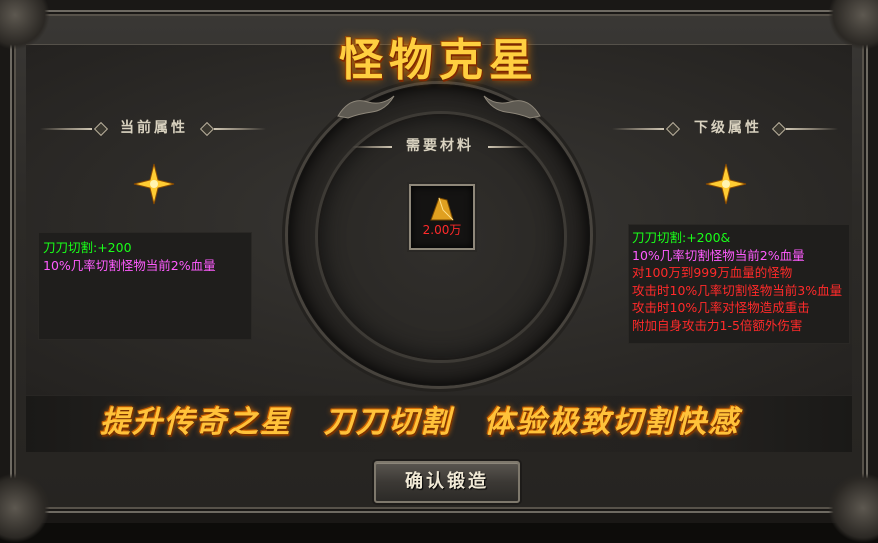 This screenshot has width=878, height=543. I want to click on materials-divider-a, so click(372, 147).